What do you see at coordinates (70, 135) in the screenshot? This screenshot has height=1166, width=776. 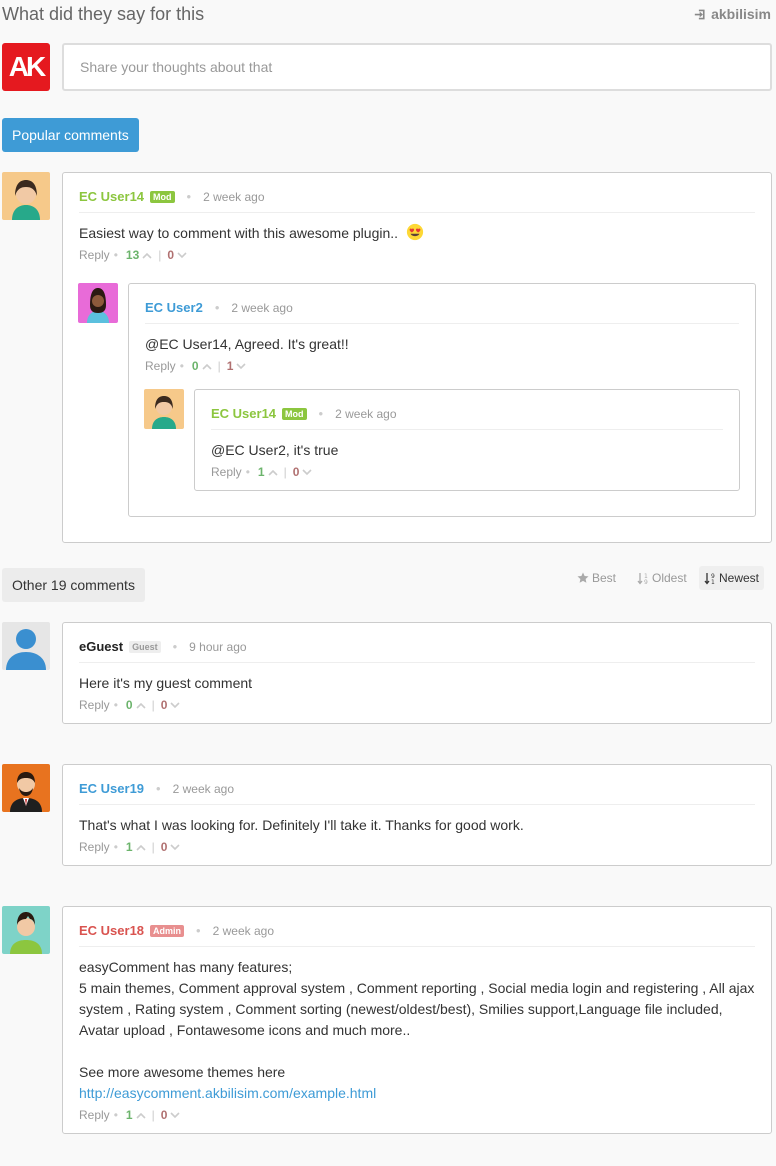 I see `popular-comments-button: Popular comments` at bounding box center [70, 135].